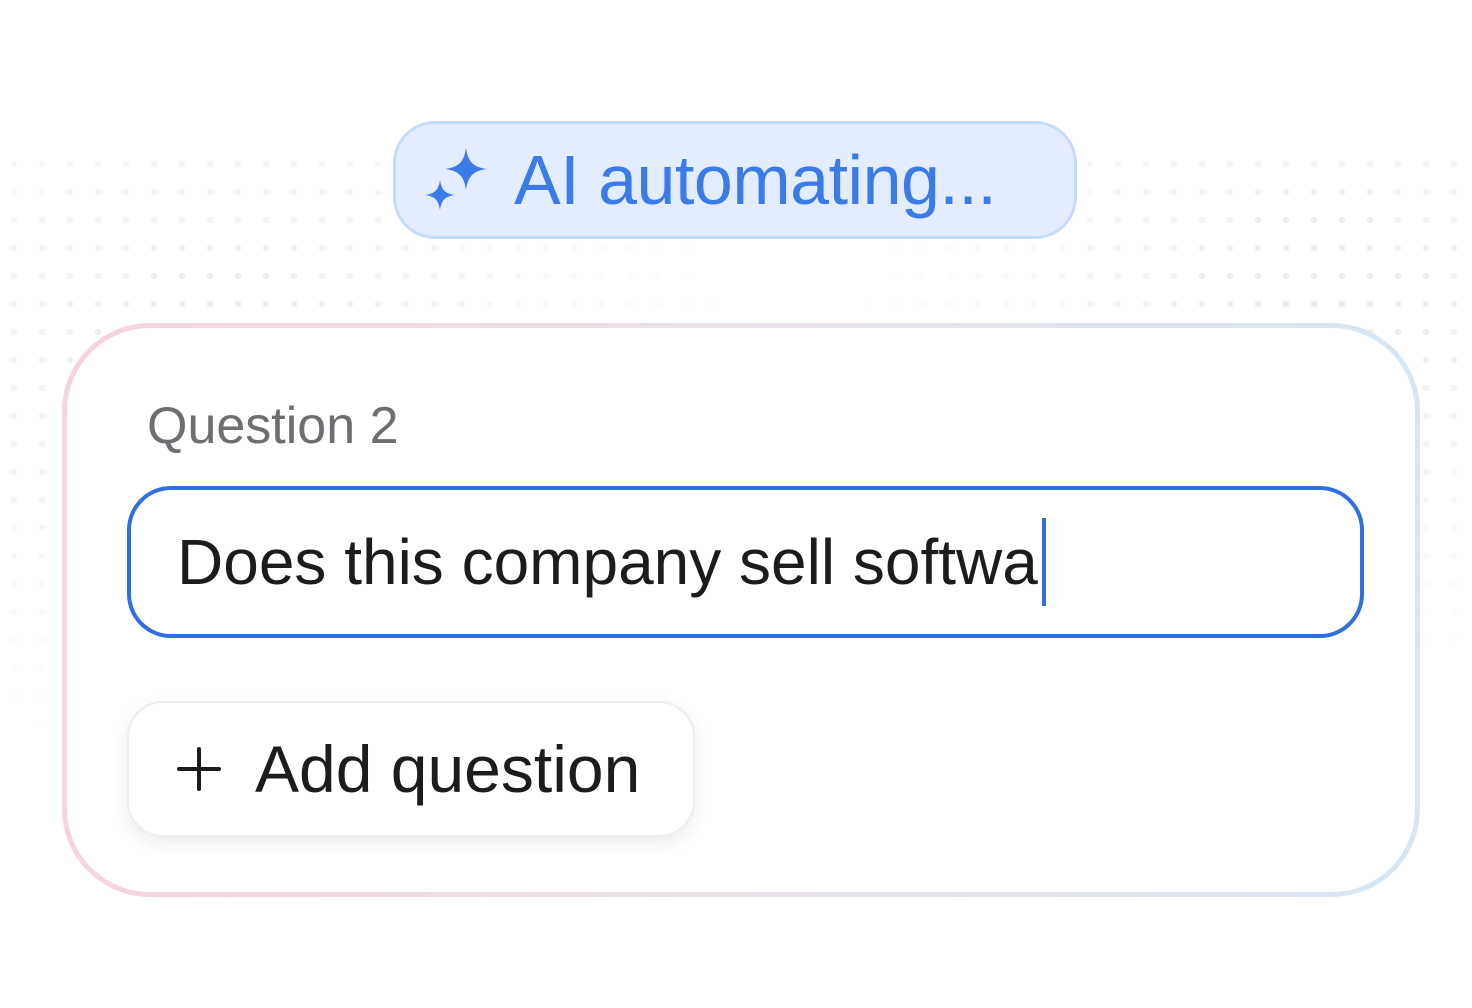  I want to click on question-label: Question 2, so click(273, 426).